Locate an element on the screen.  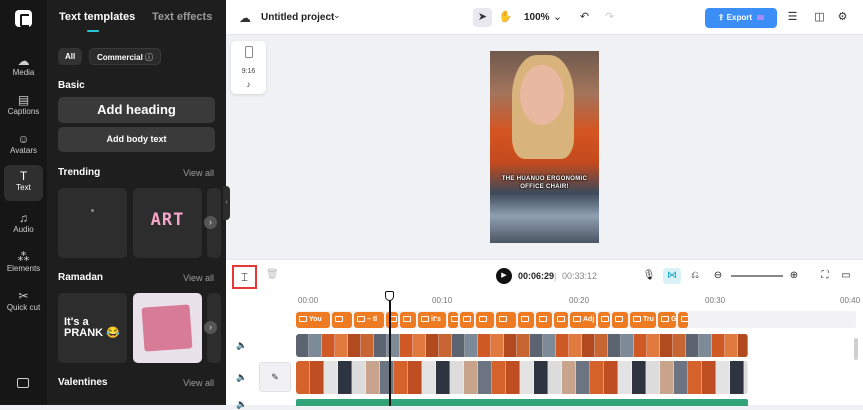
filter-commercial-chip: Commercial ⓘ is located at coordinates (125, 56).